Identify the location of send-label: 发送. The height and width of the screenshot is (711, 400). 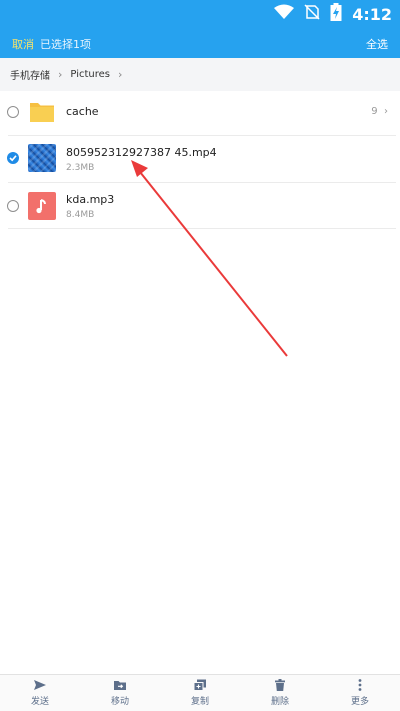
(39, 702).